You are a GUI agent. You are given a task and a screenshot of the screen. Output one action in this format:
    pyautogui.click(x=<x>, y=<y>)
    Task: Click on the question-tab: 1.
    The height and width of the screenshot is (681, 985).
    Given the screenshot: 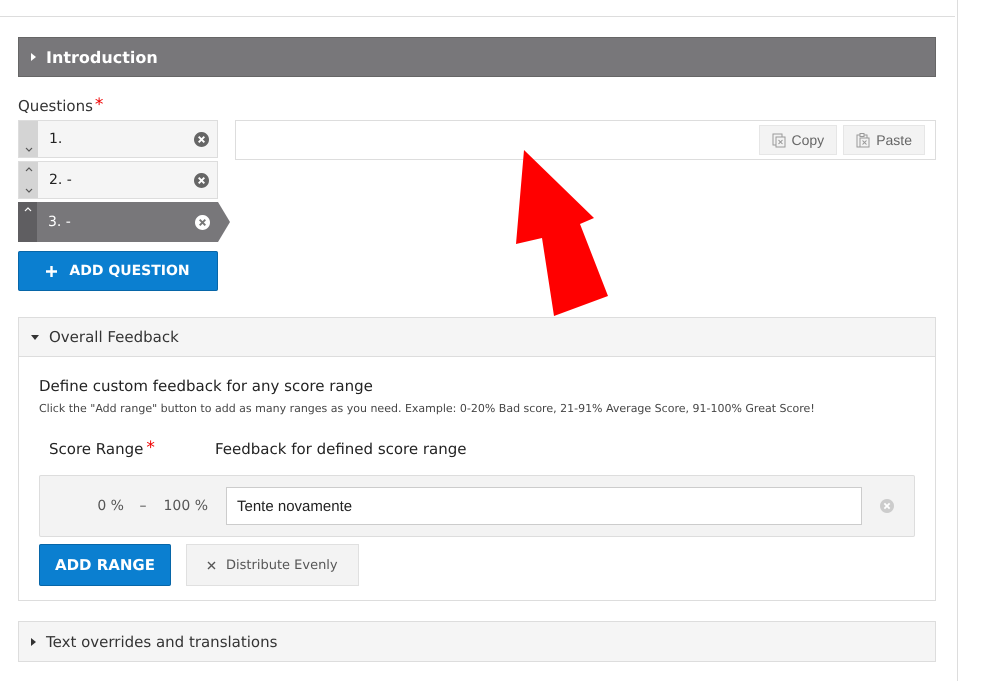 What is the action you would take?
    pyautogui.click(x=118, y=139)
    